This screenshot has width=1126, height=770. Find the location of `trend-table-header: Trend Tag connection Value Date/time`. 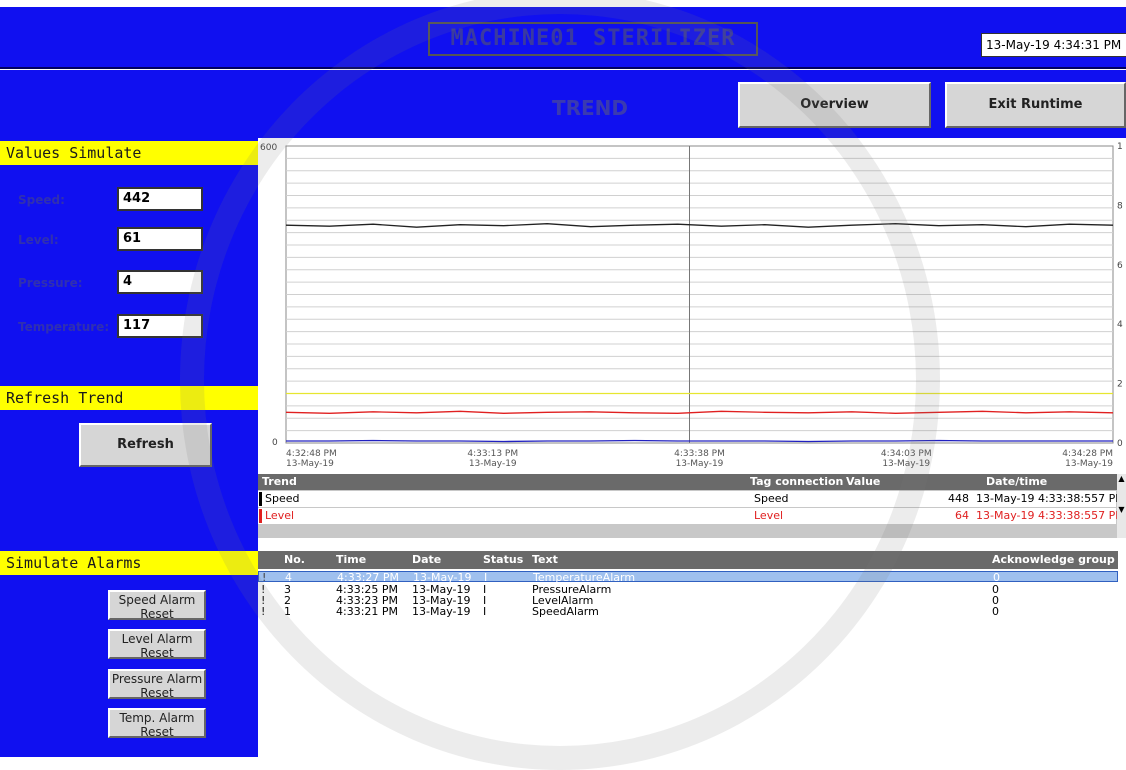

trend-table-header: Trend Tag connection Value Date/time is located at coordinates (692, 482).